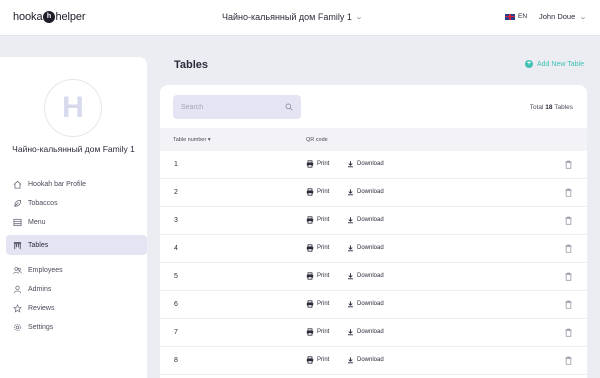 The image size is (600, 378). I want to click on table-row: 2 Print Download, so click(373, 193).